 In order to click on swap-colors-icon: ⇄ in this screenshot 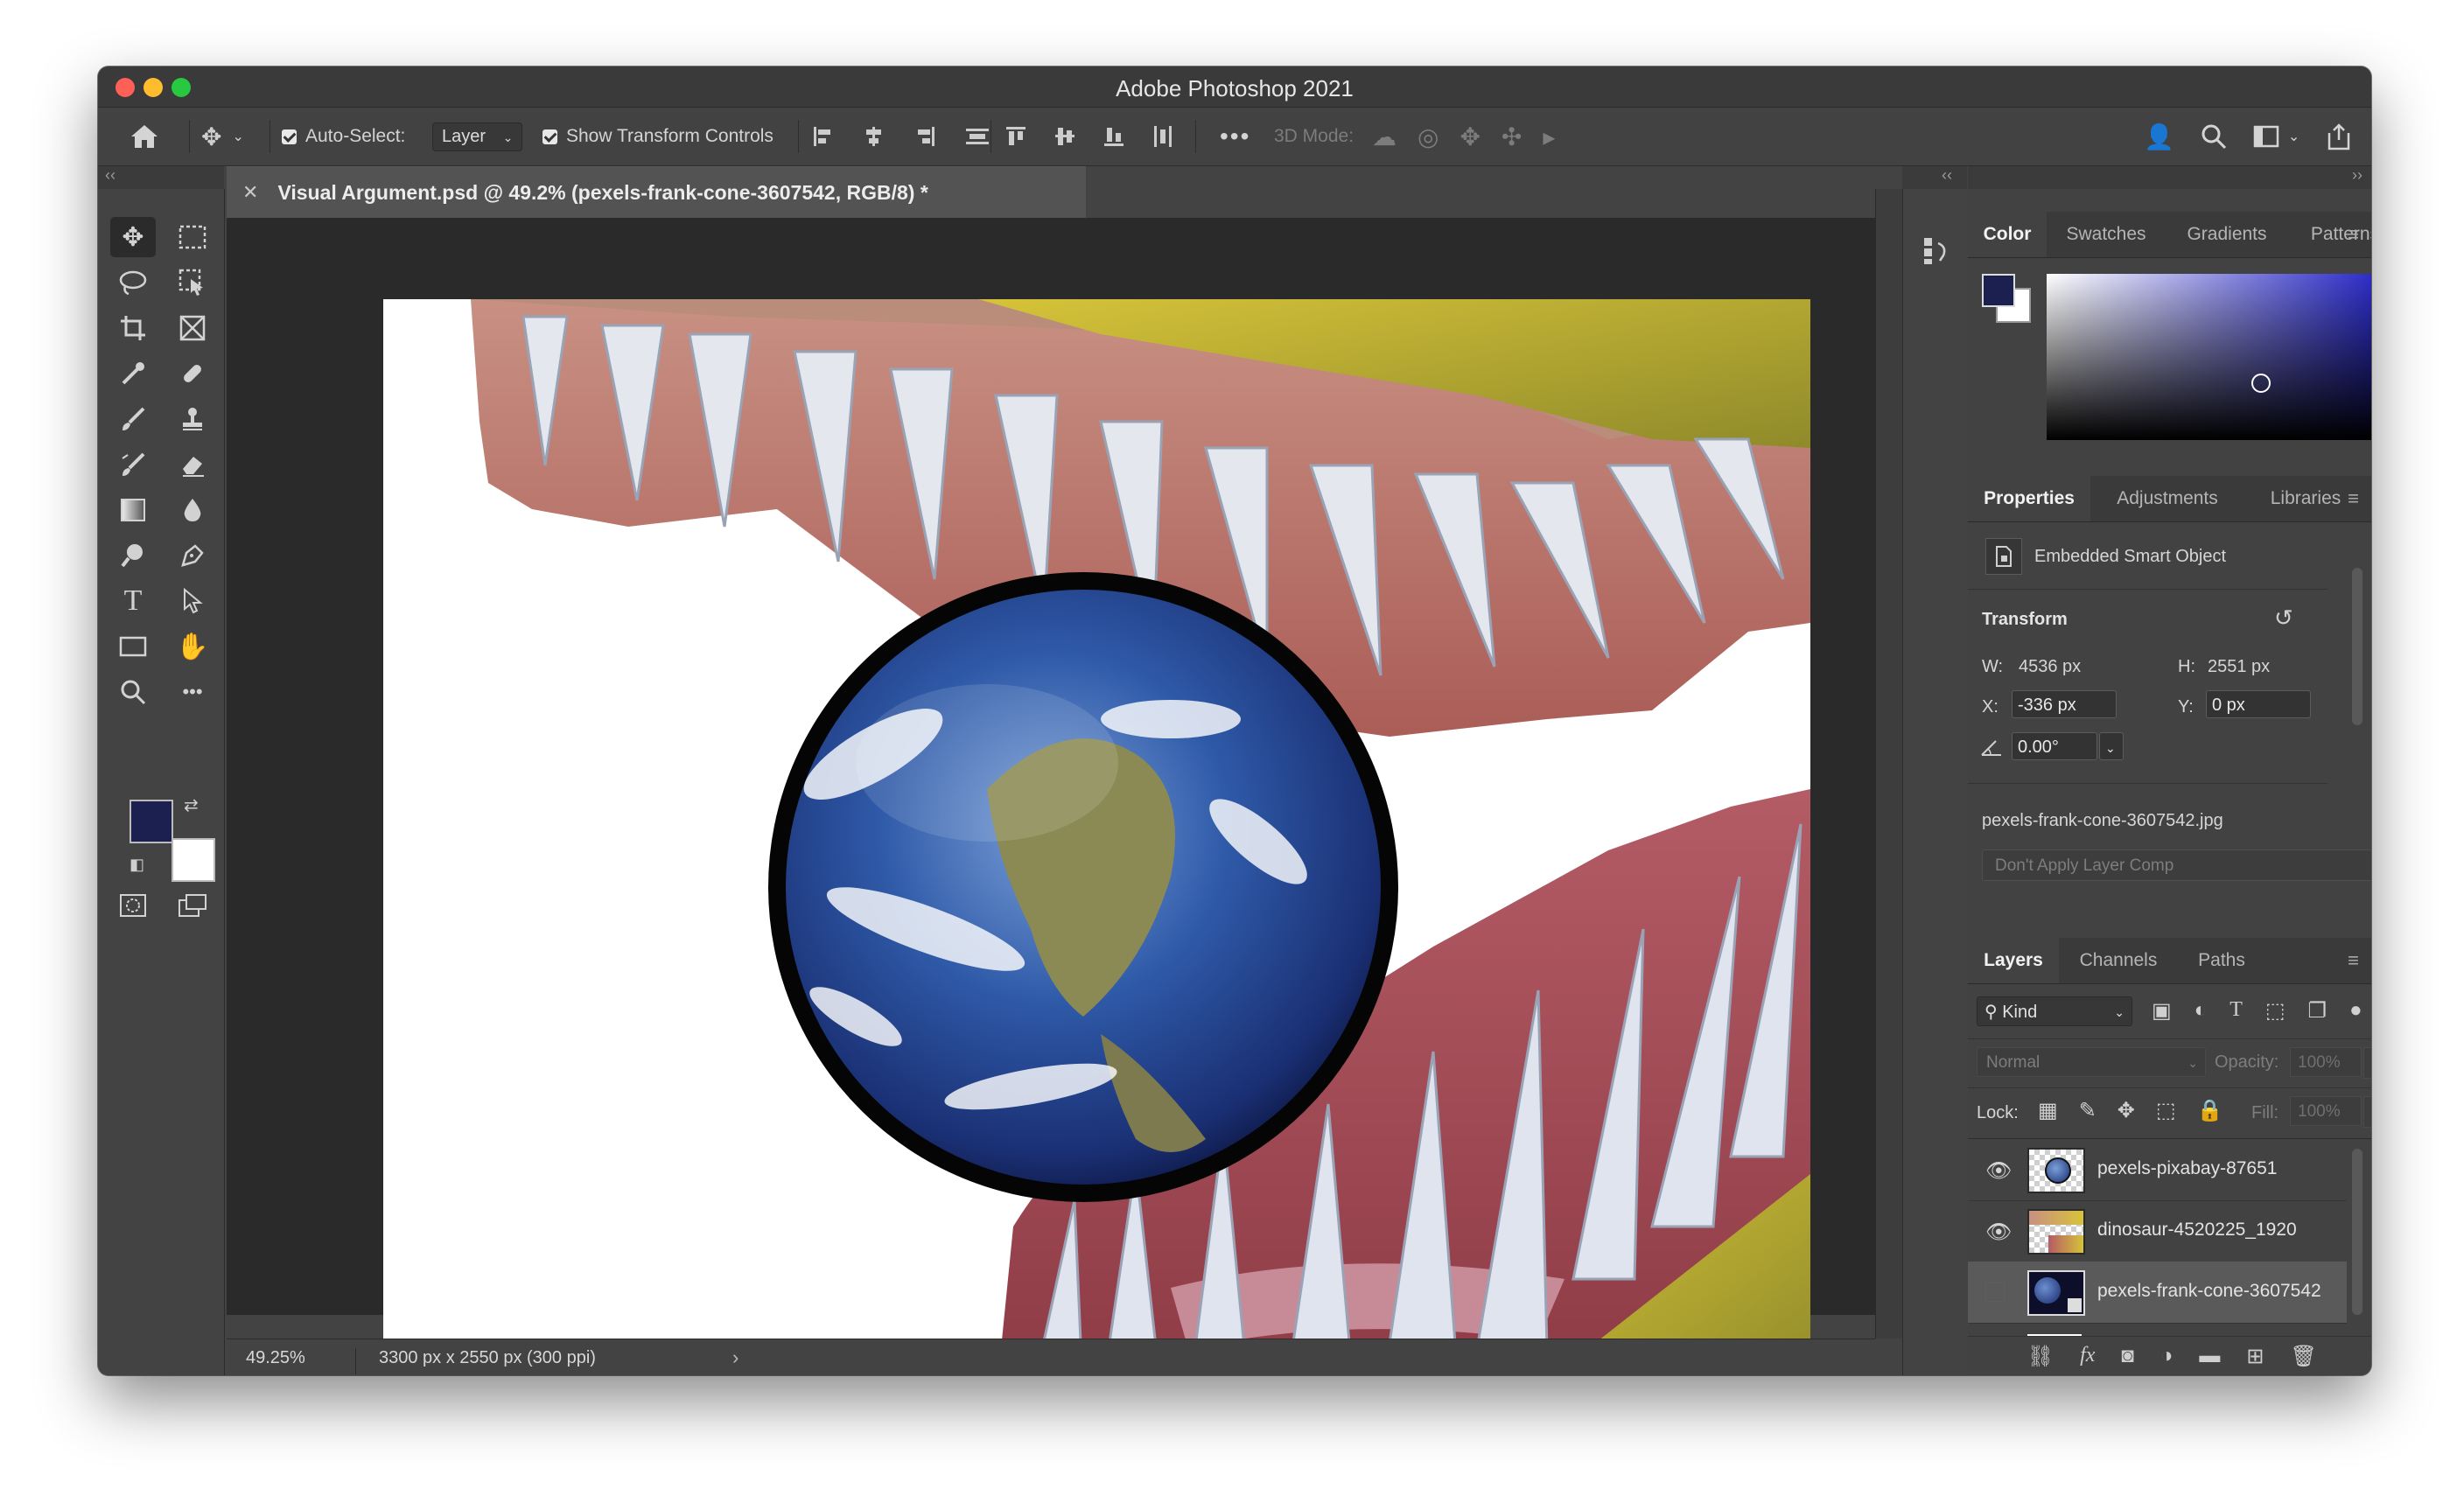, I will do `click(191, 805)`.